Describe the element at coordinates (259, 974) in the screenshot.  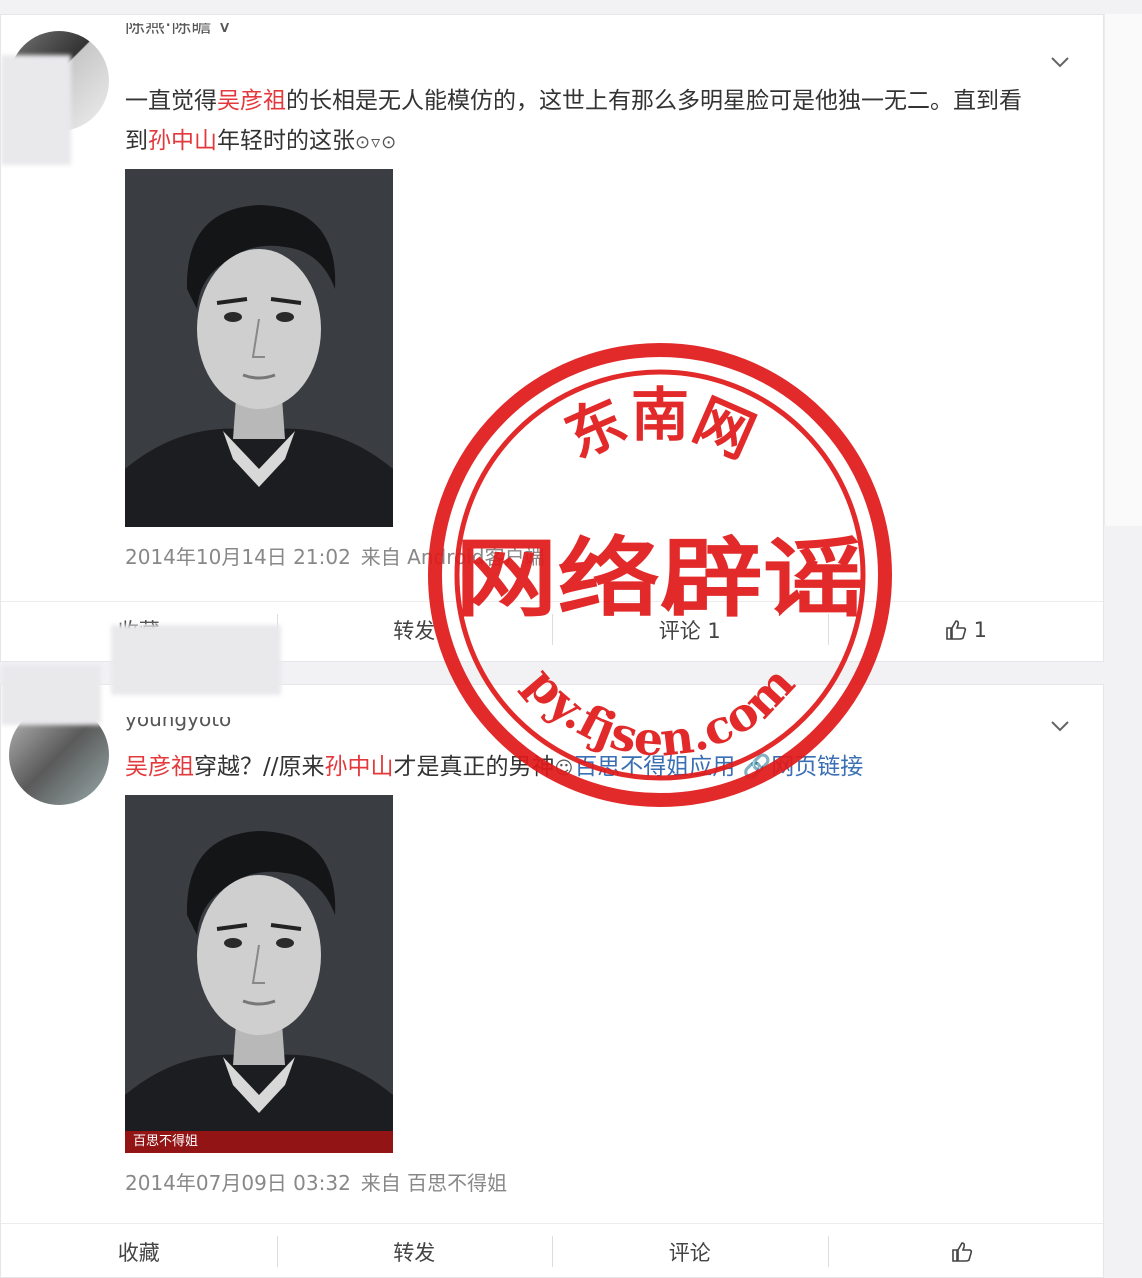
I see `post-photo: 百思不得姐` at that location.